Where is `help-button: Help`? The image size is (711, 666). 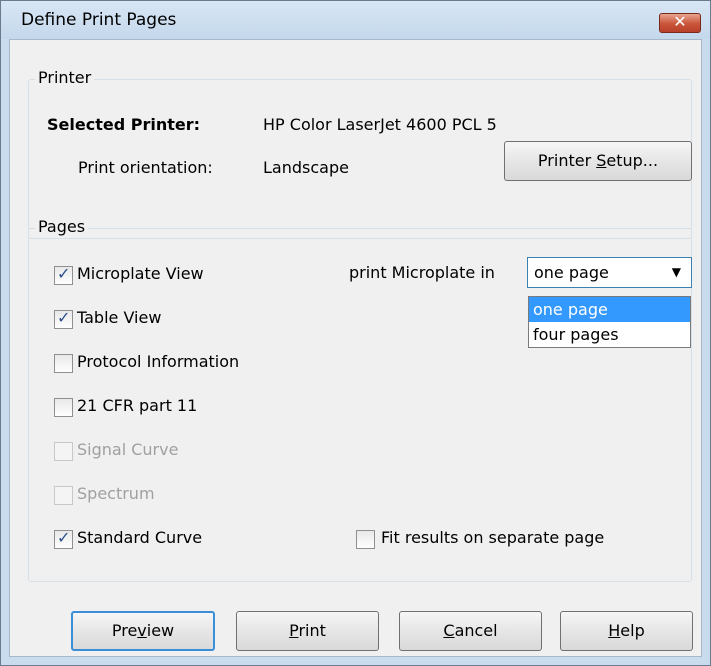
help-button: Help is located at coordinates (626, 631).